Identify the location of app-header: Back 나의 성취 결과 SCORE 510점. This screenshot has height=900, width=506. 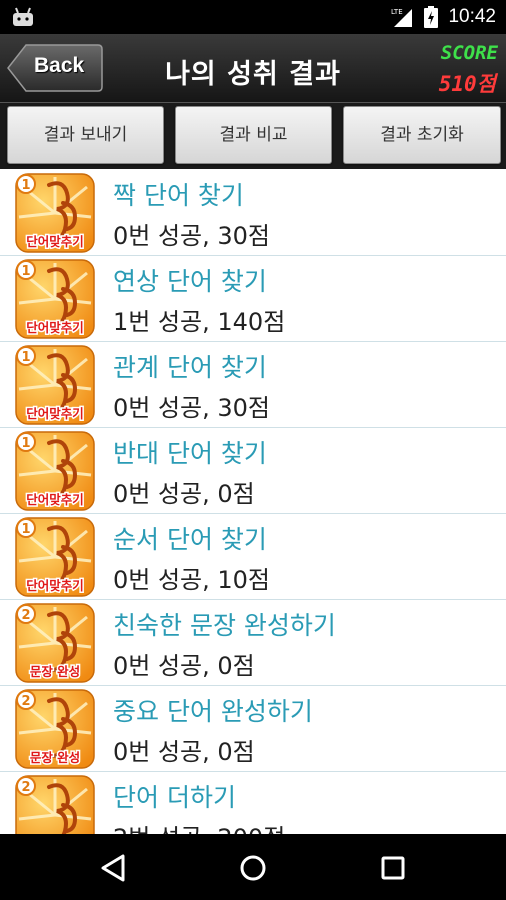
(253, 68).